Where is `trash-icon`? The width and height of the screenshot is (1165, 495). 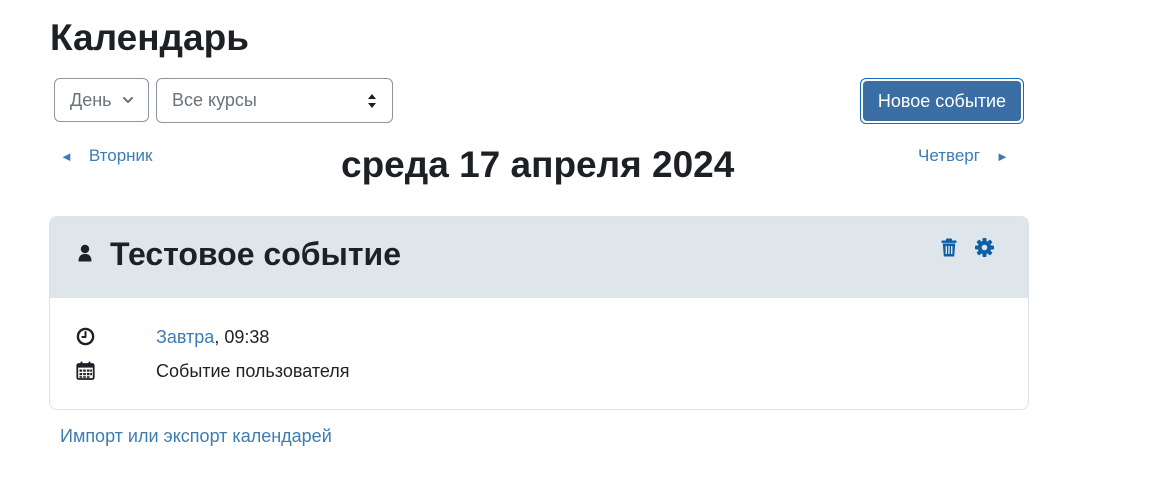 trash-icon is located at coordinates (949, 247).